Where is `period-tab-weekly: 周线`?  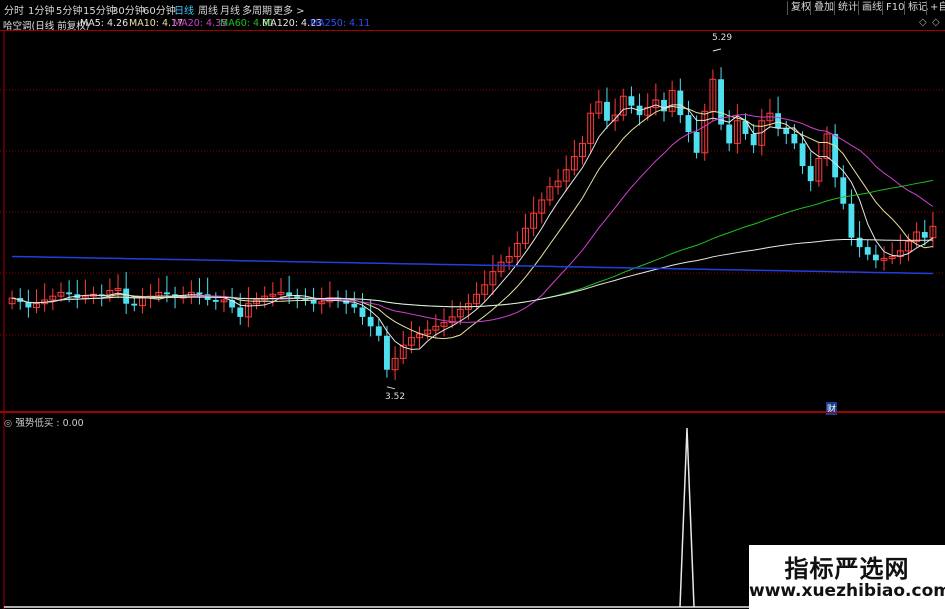 period-tab-weekly: 周线 is located at coordinates (208, 9).